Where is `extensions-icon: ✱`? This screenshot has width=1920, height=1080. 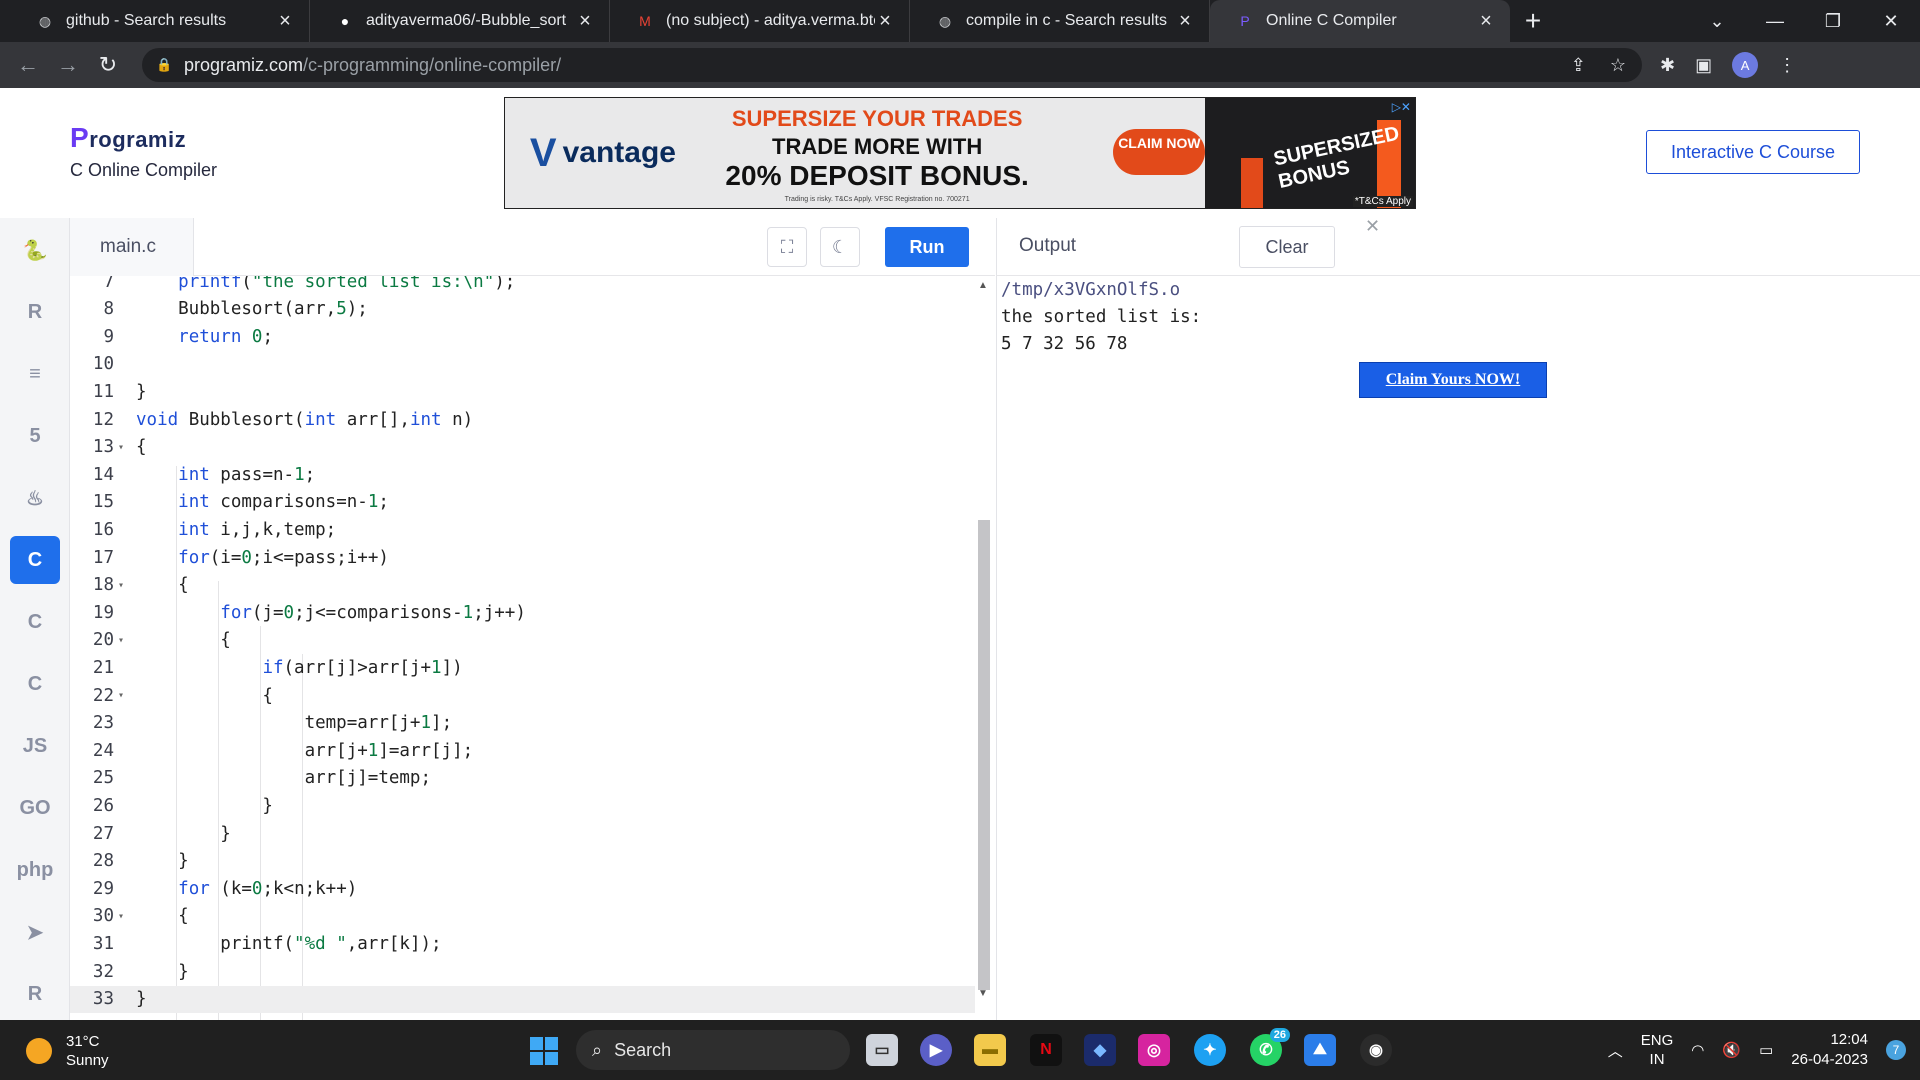 extensions-icon: ✱ is located at coordinates (1667, 65).